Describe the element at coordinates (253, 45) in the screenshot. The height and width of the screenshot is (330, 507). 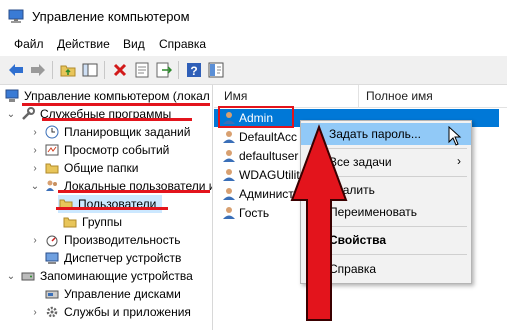
I see `menu-bar: Файл Действие Вид Справка` at that location.